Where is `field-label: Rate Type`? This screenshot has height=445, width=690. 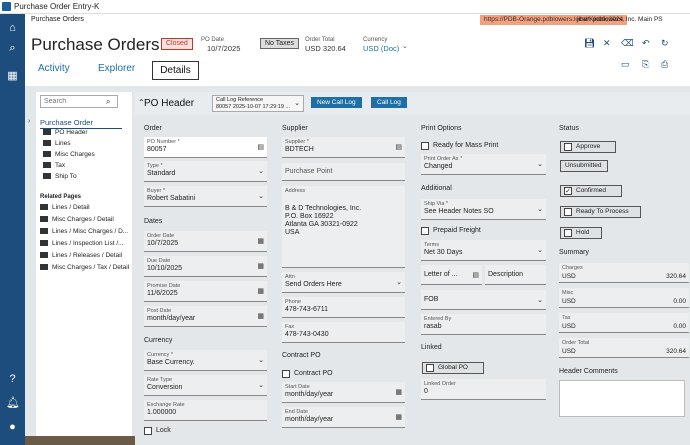
field-label: Rate Type is located at coordinates (159, 380).